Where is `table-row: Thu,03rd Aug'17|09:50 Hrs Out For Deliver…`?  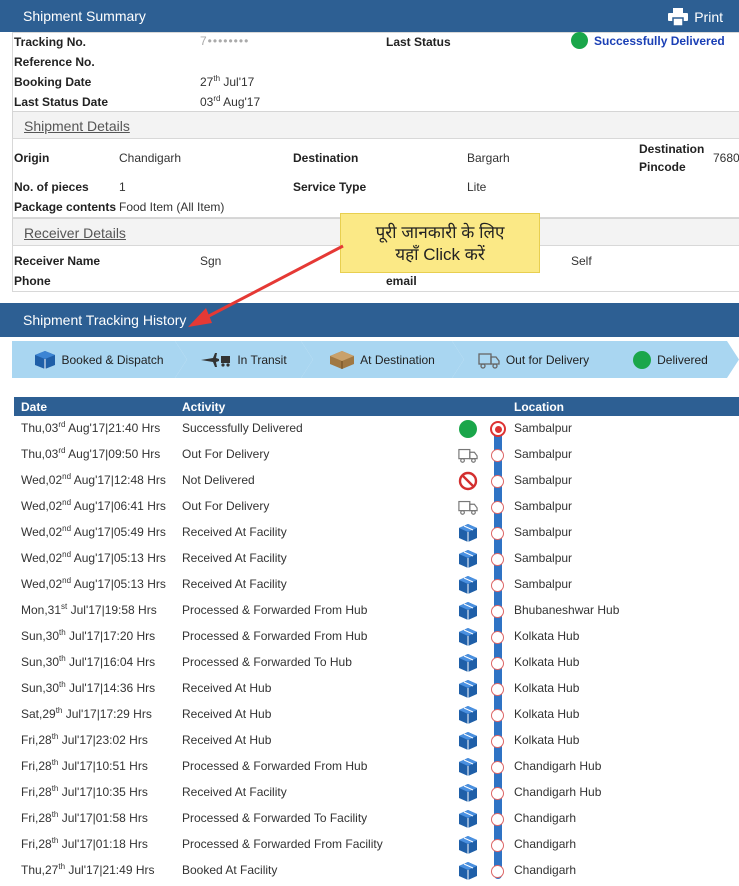
table-row: Thu,03rd Aug'17|09:50 Hrs Out For Deliver… is located at coordinates (376, 455).